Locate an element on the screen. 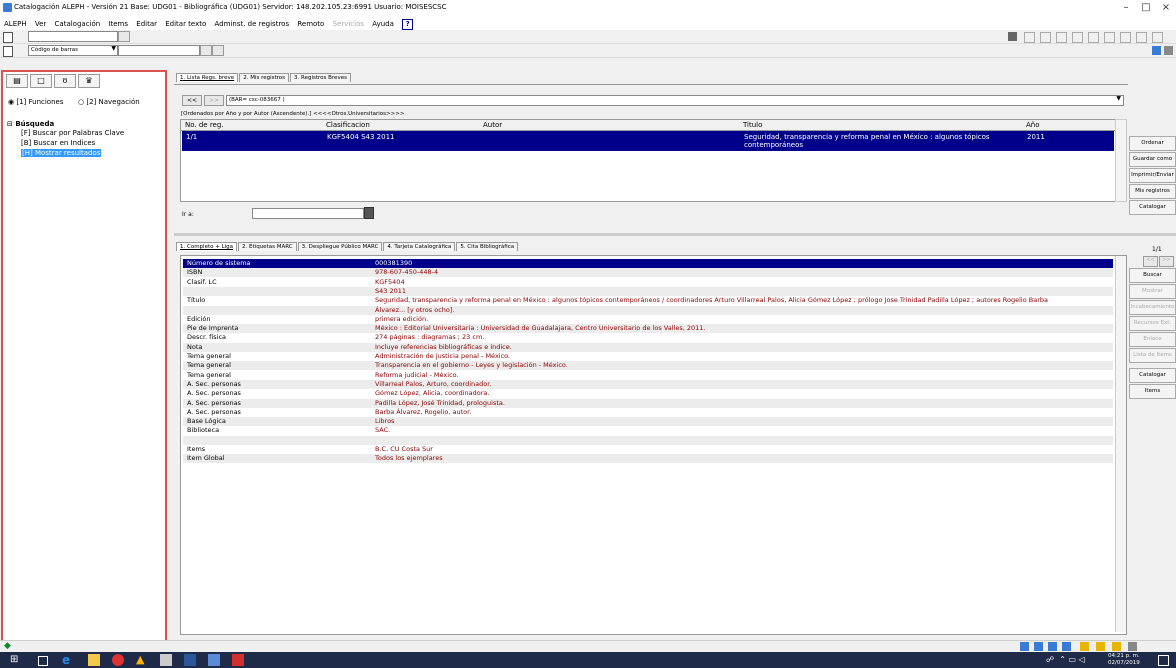 This screenshot has height=668, width=1176. goto-input is located at coordinates (308, 213).